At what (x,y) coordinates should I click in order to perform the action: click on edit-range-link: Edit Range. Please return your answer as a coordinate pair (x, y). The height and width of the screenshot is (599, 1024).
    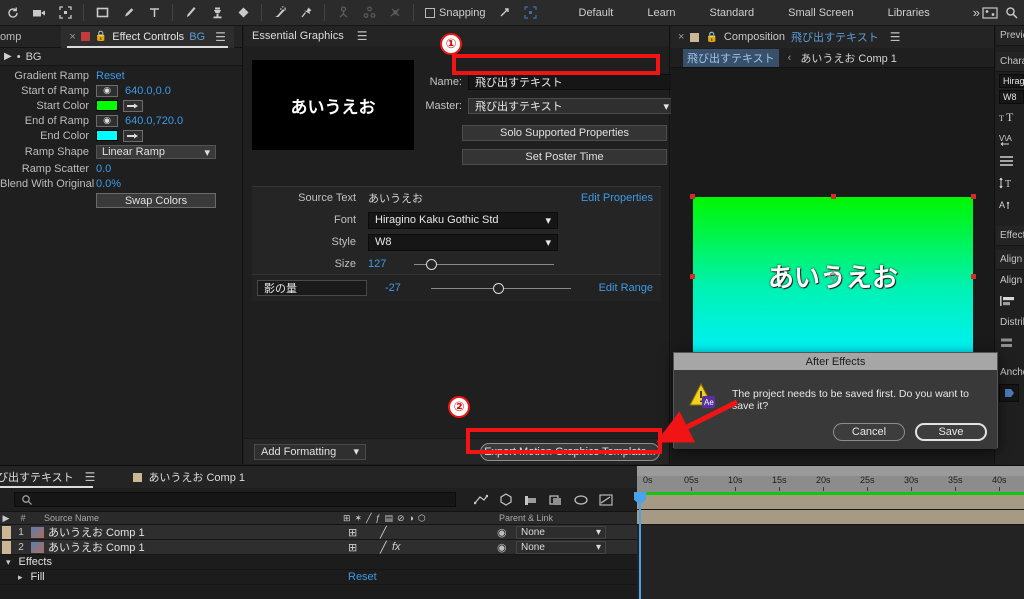
    Looking at the image, I should click on (626, 288).